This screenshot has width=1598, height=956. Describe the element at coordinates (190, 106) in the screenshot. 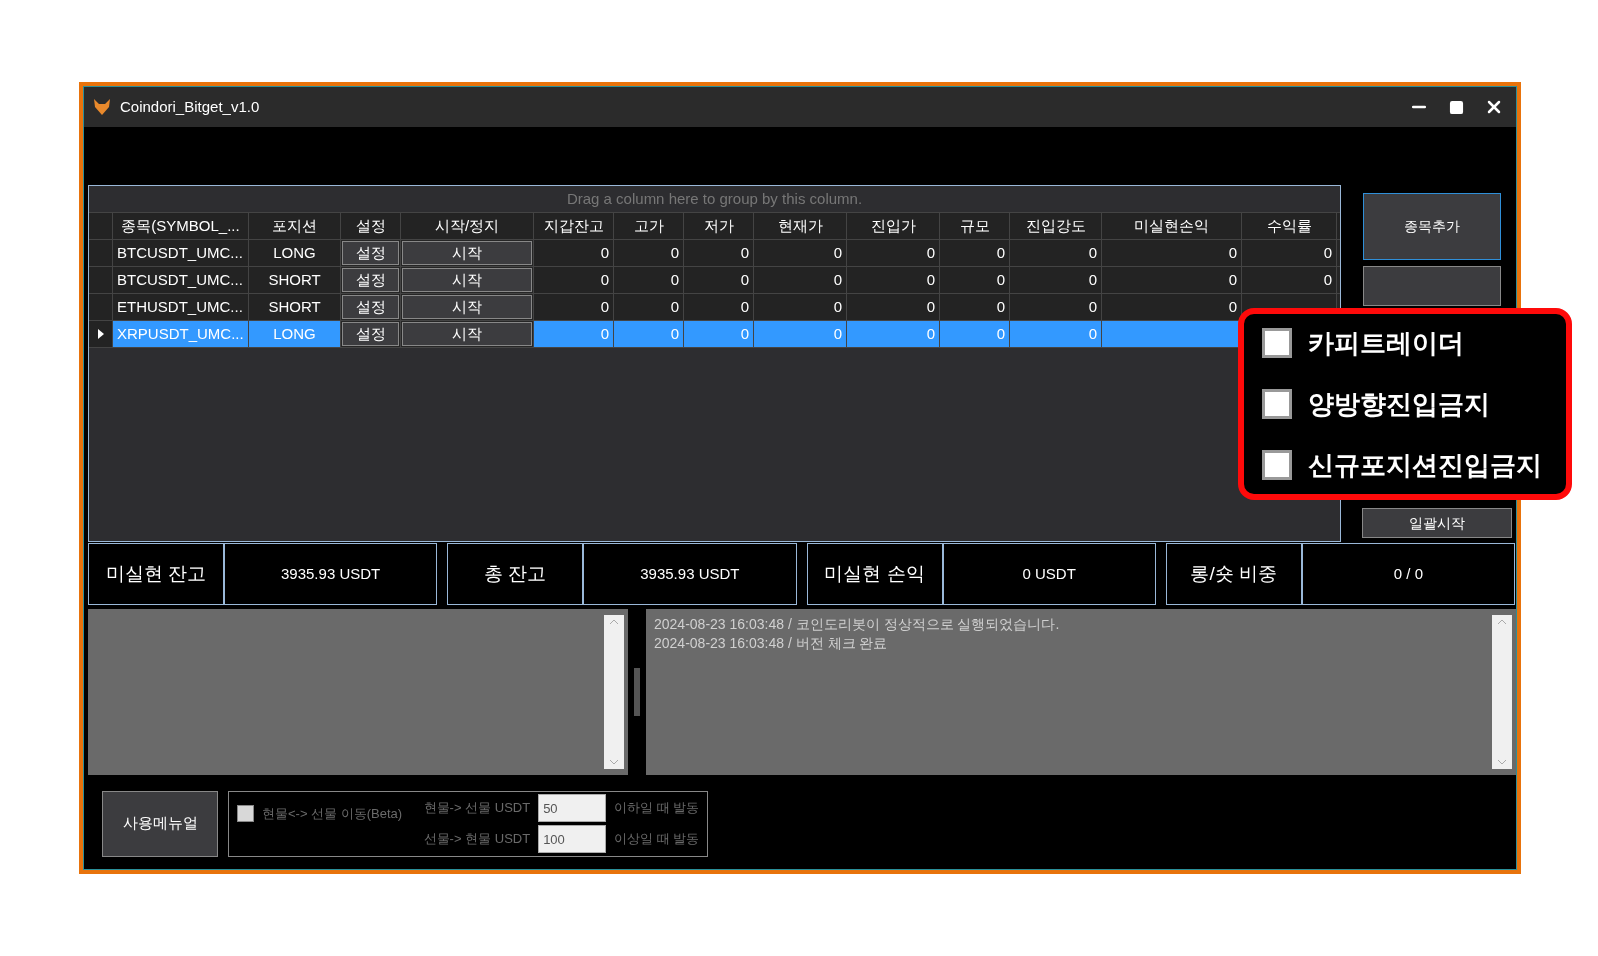

I see `window-title: Coindori_Bitget_v1.0` at that location.